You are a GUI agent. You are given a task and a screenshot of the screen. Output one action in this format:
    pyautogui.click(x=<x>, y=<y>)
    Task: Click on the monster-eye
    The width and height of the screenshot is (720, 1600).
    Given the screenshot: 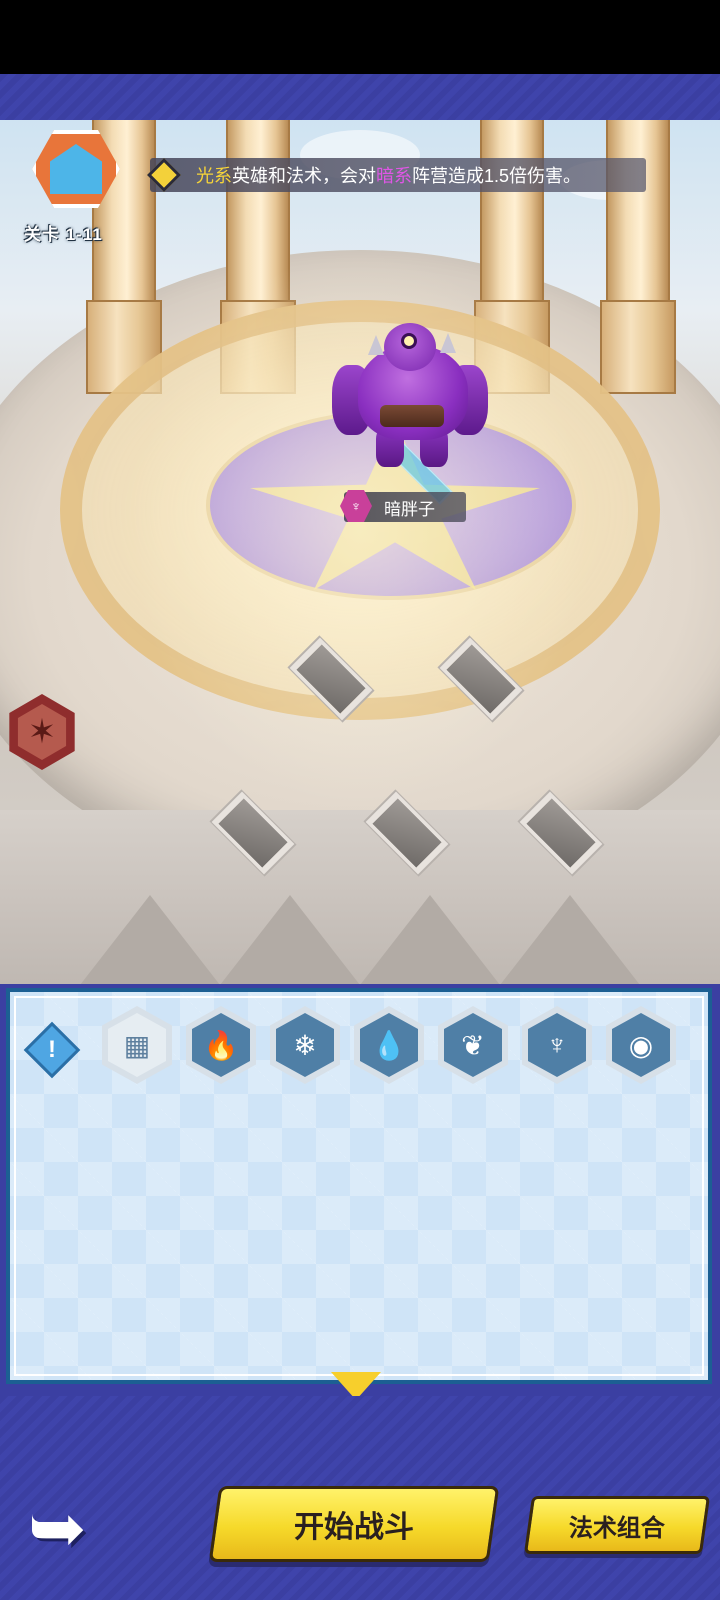 What is the action you would take?
    pyautogui.click(x=409, y=341)
    